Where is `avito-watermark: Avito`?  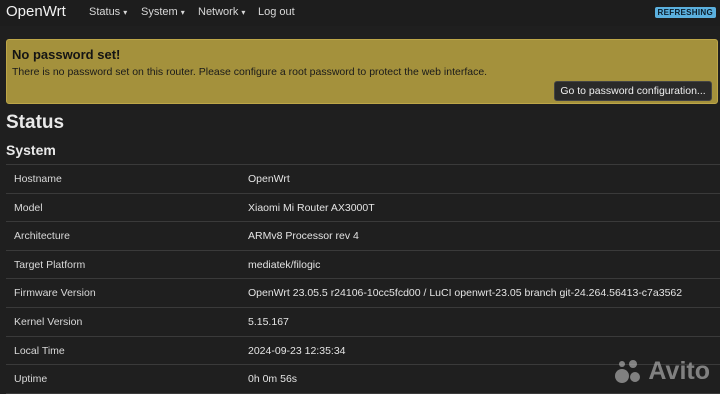
avito-watermark: Avito is located at coordinates (662, 371).